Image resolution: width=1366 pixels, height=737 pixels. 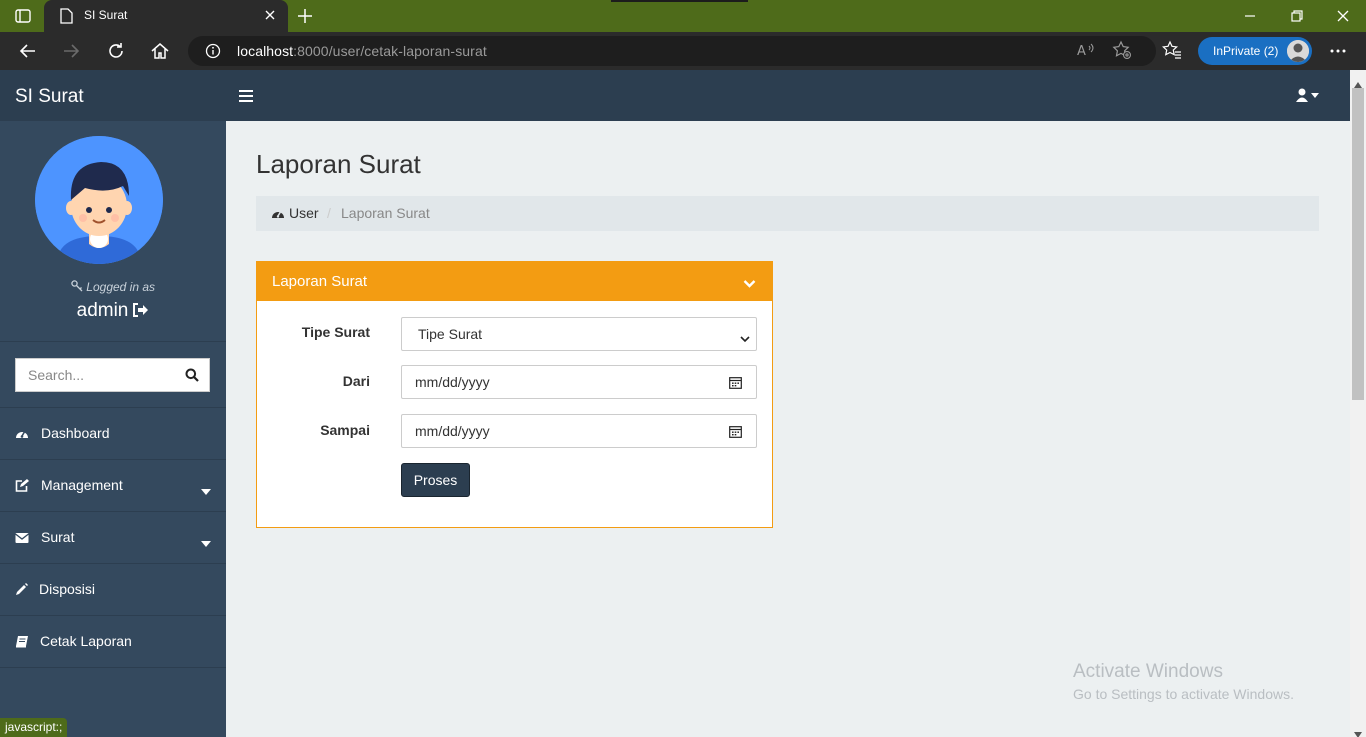 I want to click on url-bar: localhost:8000/user/cetak-laporan-surat, so click(x=672, y=51).